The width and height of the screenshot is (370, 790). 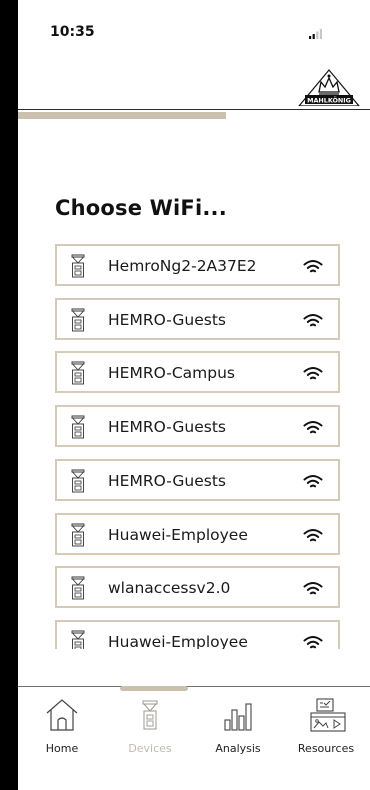 I want to click on signal-strength-icon, so click(x=315, y=34).